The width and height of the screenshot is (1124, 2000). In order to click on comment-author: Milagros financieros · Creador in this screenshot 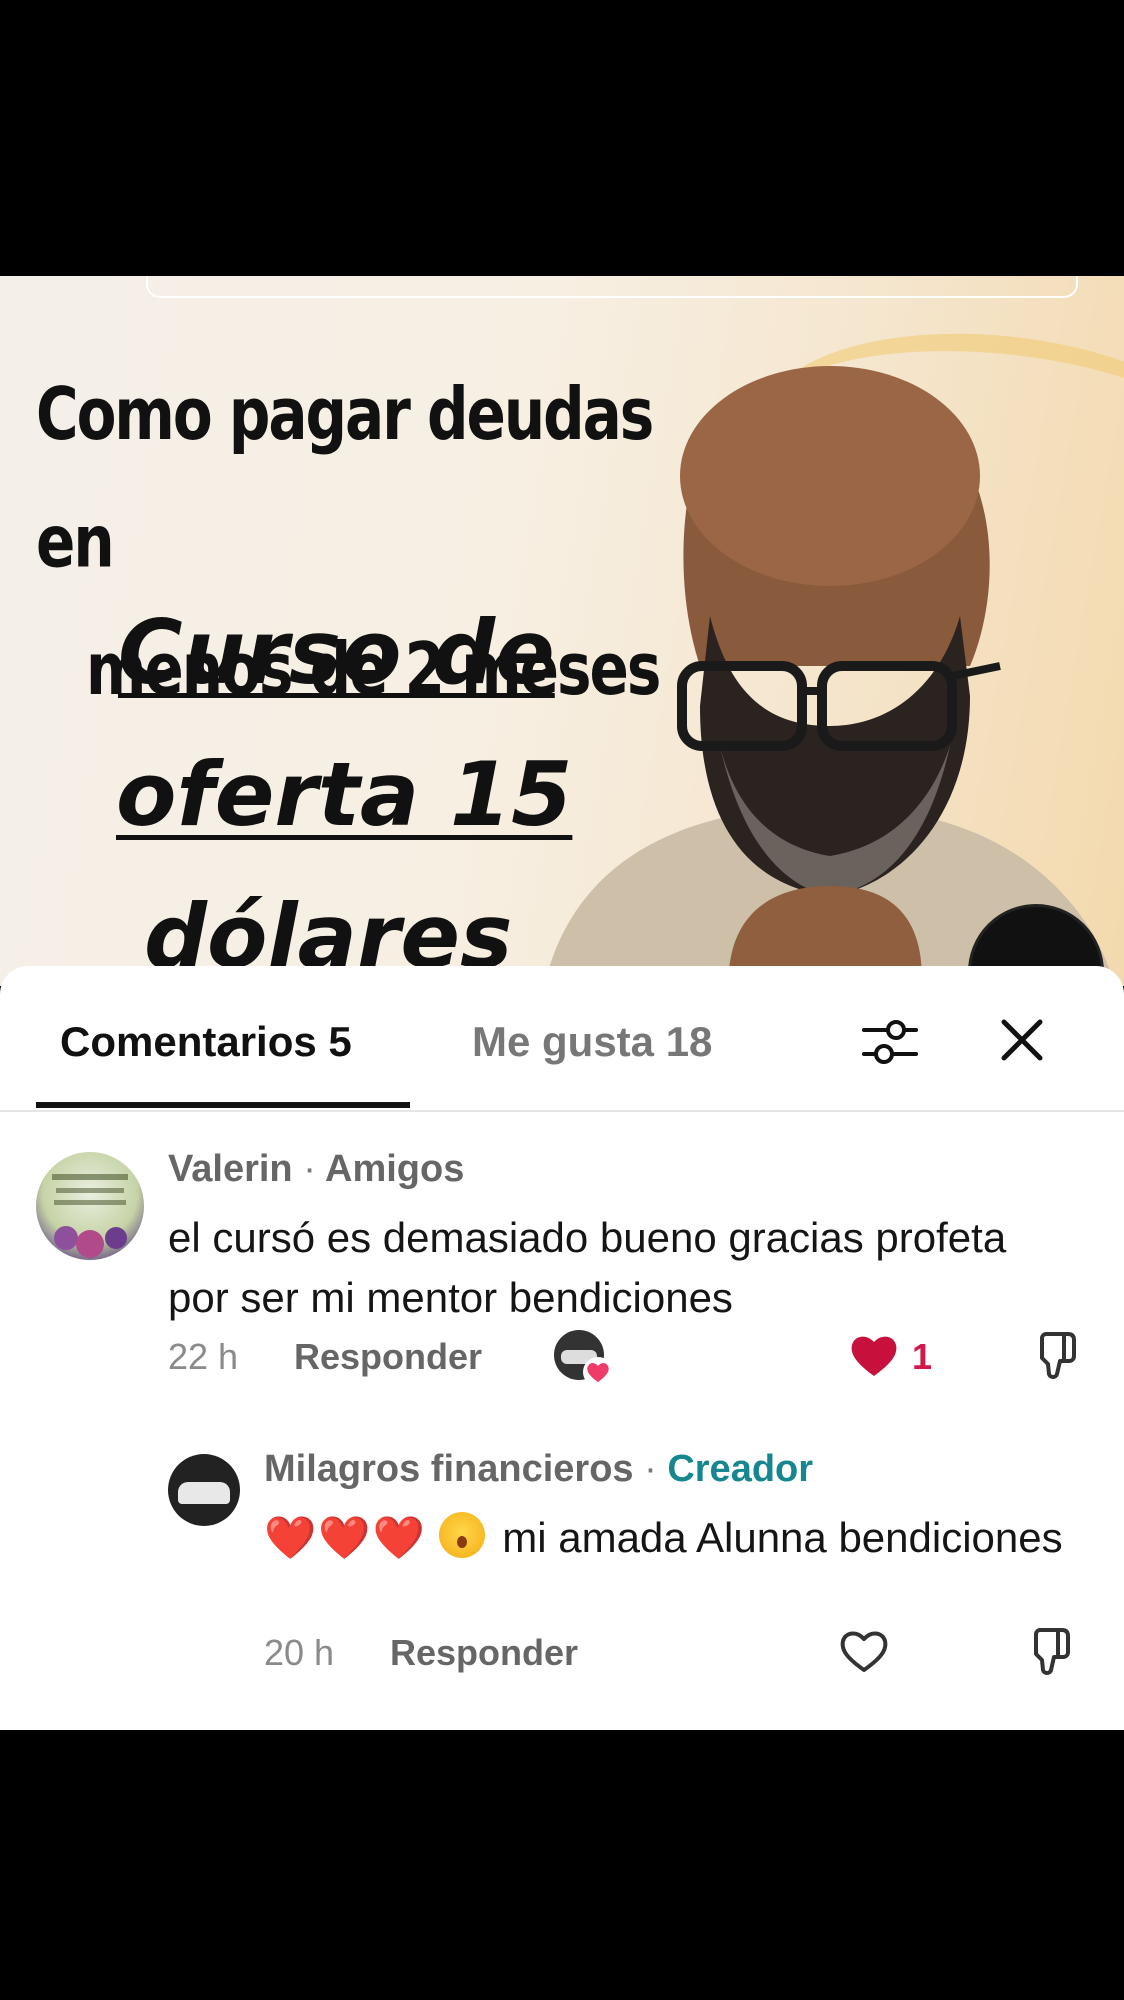, I will do `click(538, 1469)`.